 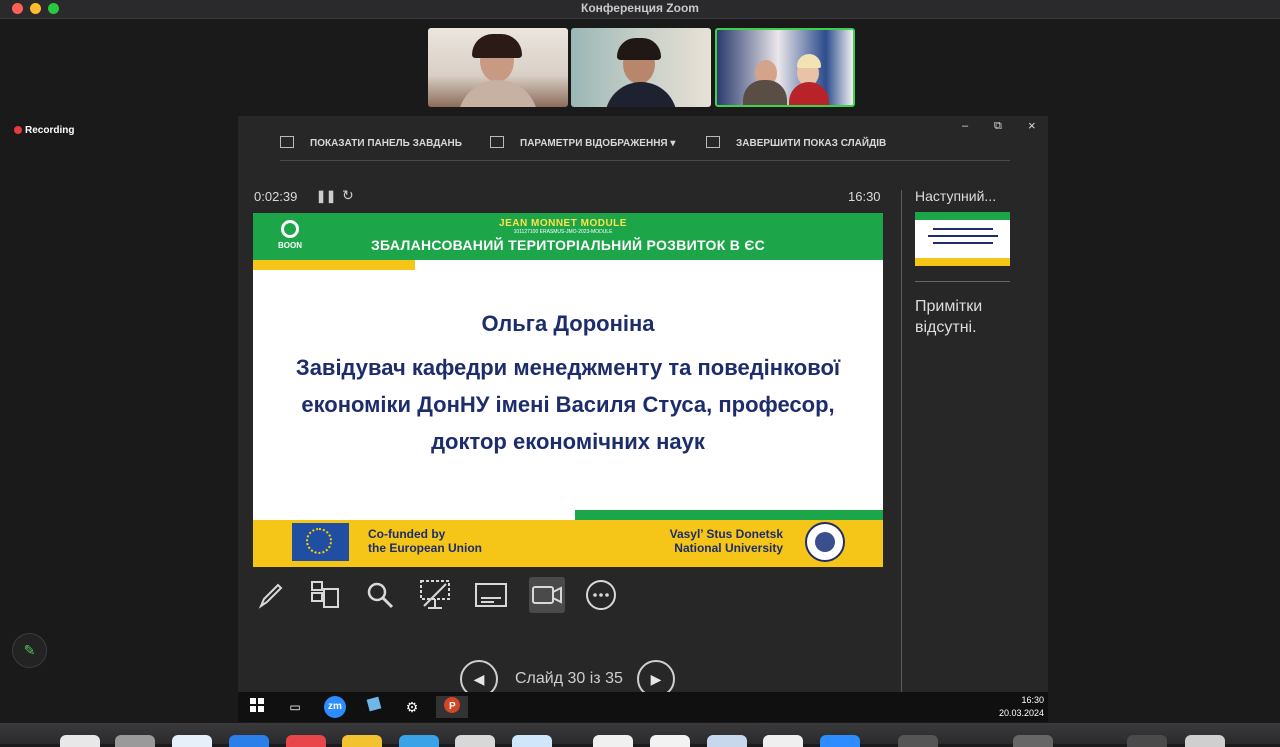 What do you see at coordinates (386, 143) in the screenshot?
I see `show-taskbar-label: ПОКАЗАТИ ПАНЕЛЬ ЗАВДАНЬ` at bounding box center [386, 143].